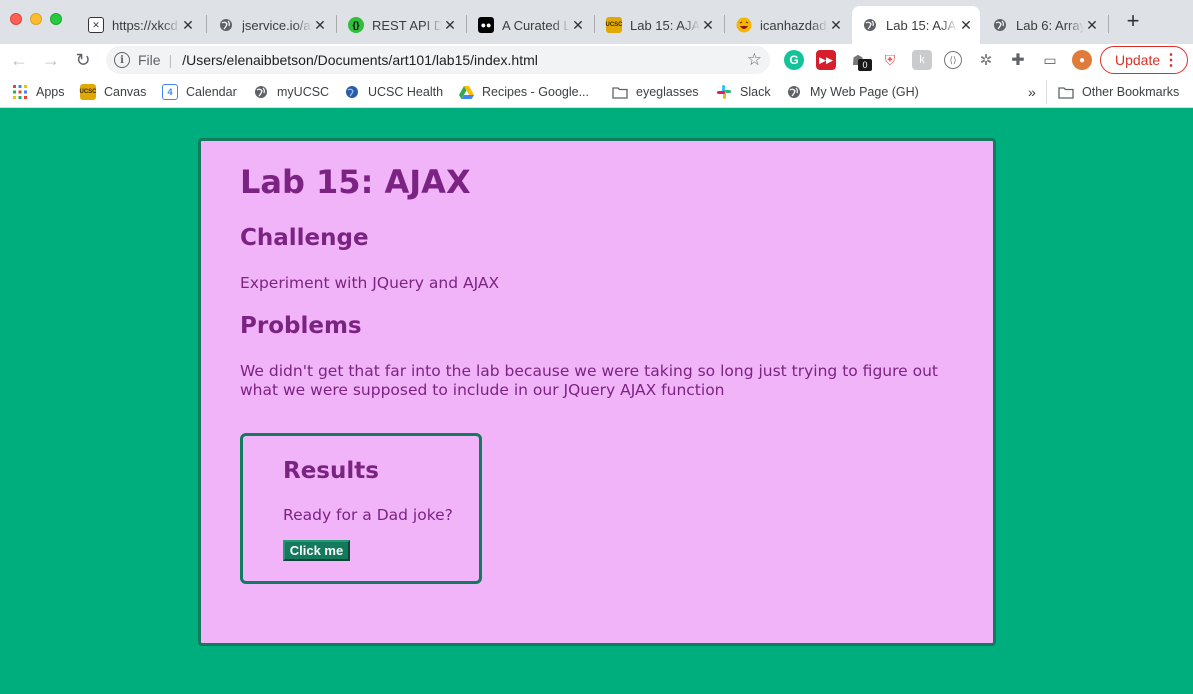  What do you see at coordinates (303, 92) in the screenshot?
I see `bookmark-label: myUCSC` at bounding box center [303, 92].